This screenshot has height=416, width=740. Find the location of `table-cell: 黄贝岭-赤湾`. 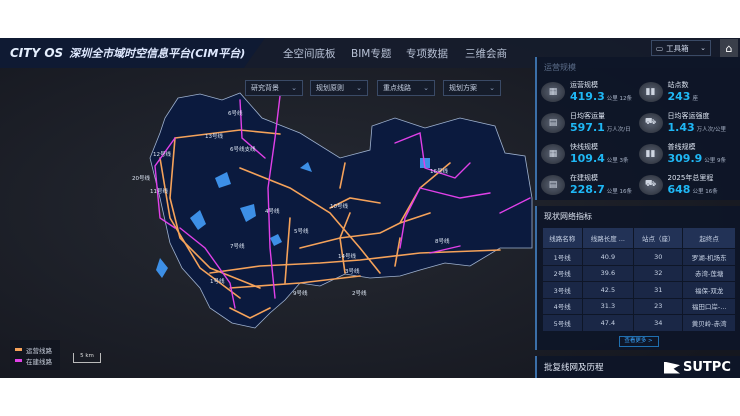

table-cell: 黄贝岭-赤湾 is located at coordinates (709, 323).